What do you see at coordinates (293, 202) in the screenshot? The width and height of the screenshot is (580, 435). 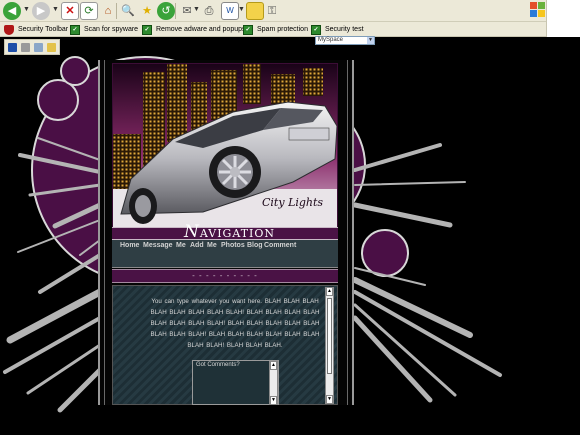 I see `banner-caption: City Lights` at bounding box center [293, 202].